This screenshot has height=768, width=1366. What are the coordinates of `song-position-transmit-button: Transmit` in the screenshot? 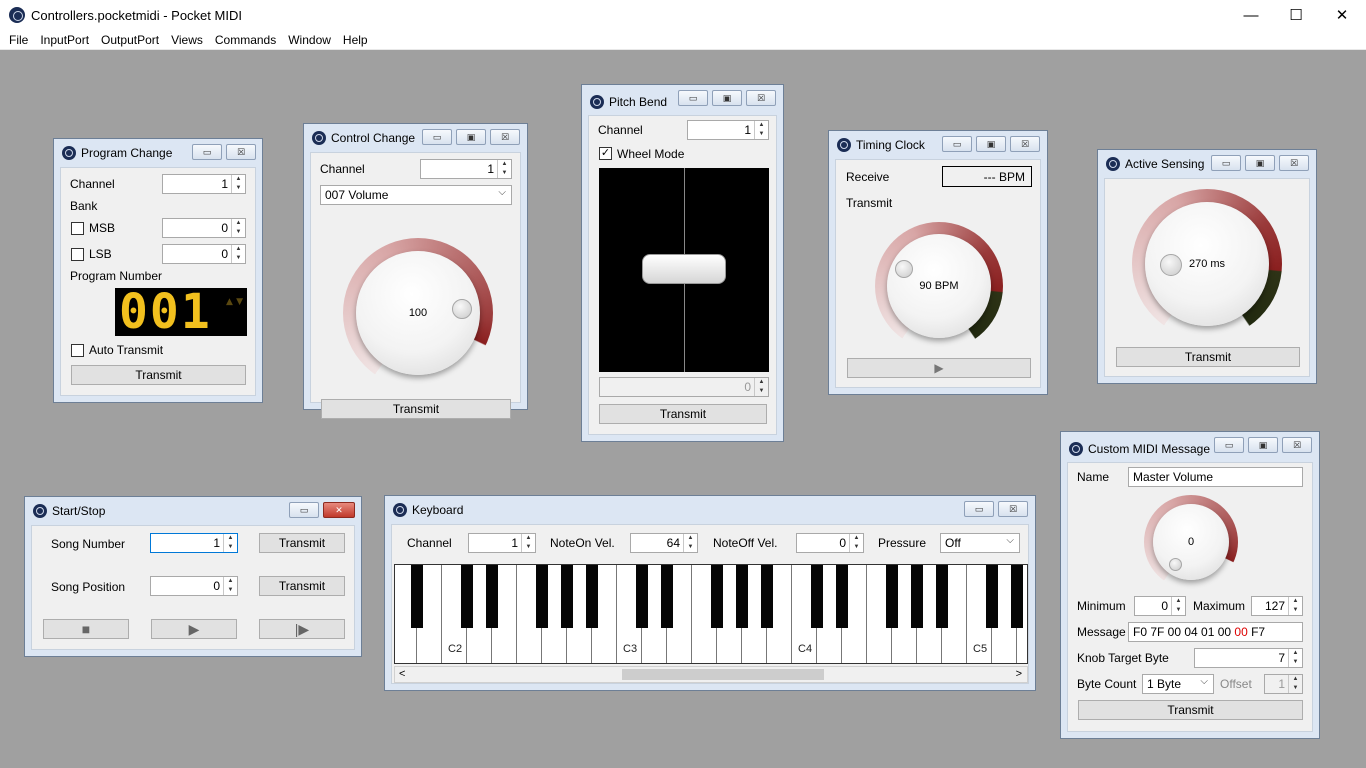 It's located at (302, 586).